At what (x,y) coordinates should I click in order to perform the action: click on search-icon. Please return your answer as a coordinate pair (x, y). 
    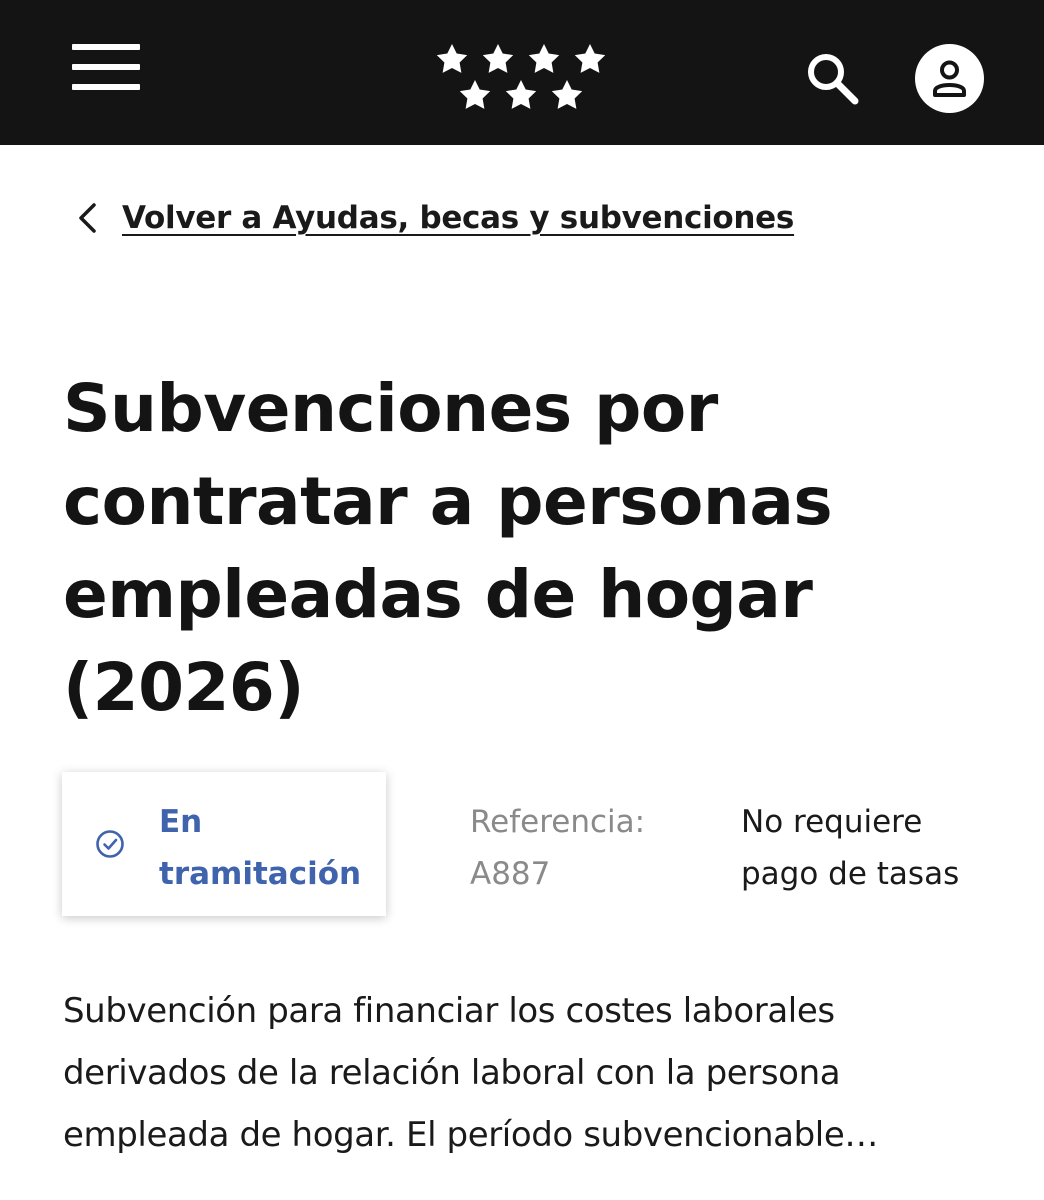
    Looking at the image, I should click on (832, 78).